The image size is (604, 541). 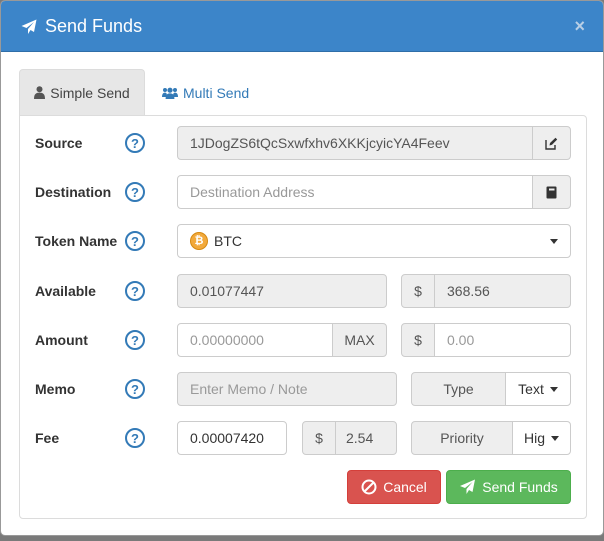 I want to click on address-book-icon, so click(x=551, y=192).